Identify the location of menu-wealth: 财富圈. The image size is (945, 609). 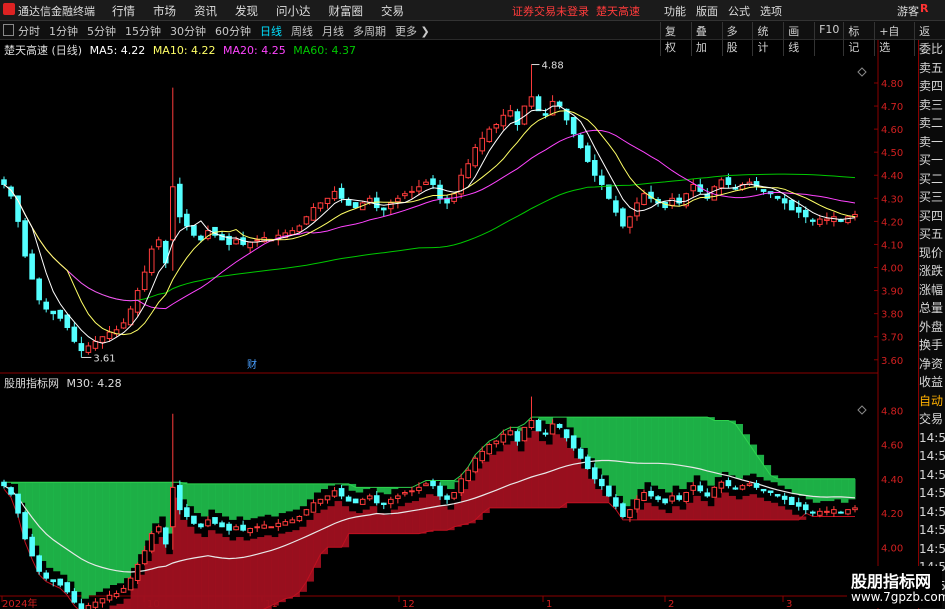
(346, 11).